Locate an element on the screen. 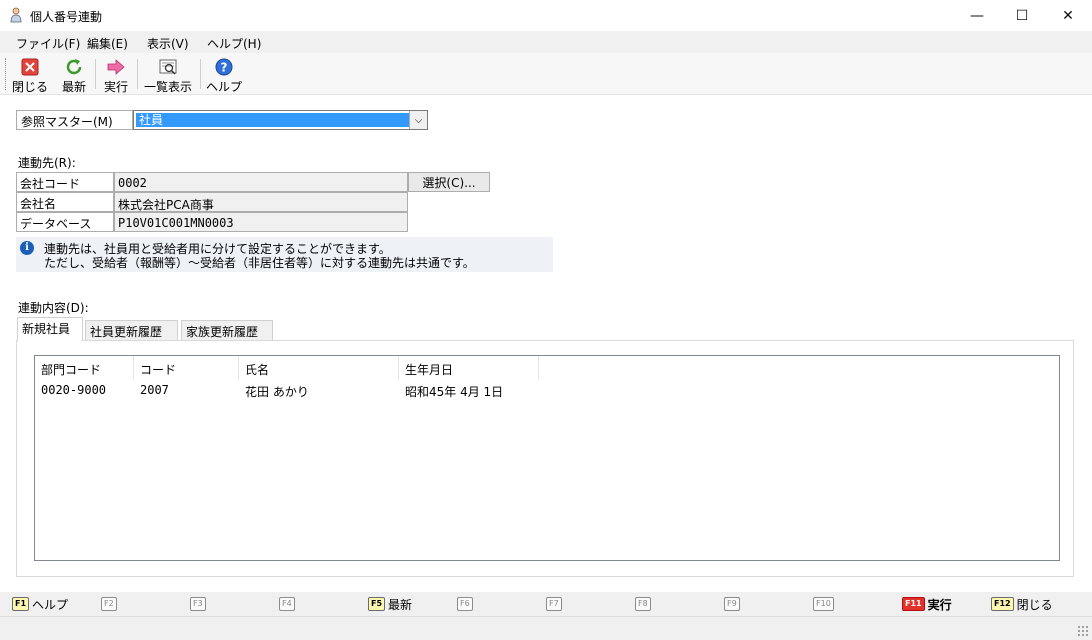 Image resolution: width=1092 pixels, height=640 pixels. fkey-f6: F6 is located at coordinates (466, 604).